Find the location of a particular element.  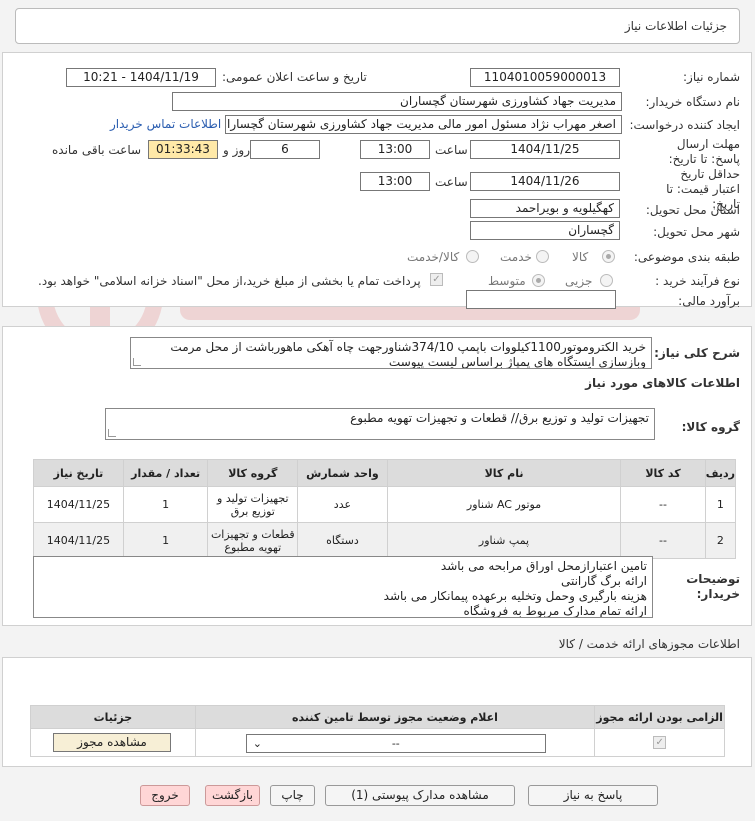

estimate-field is located at coordinates (541, 299).